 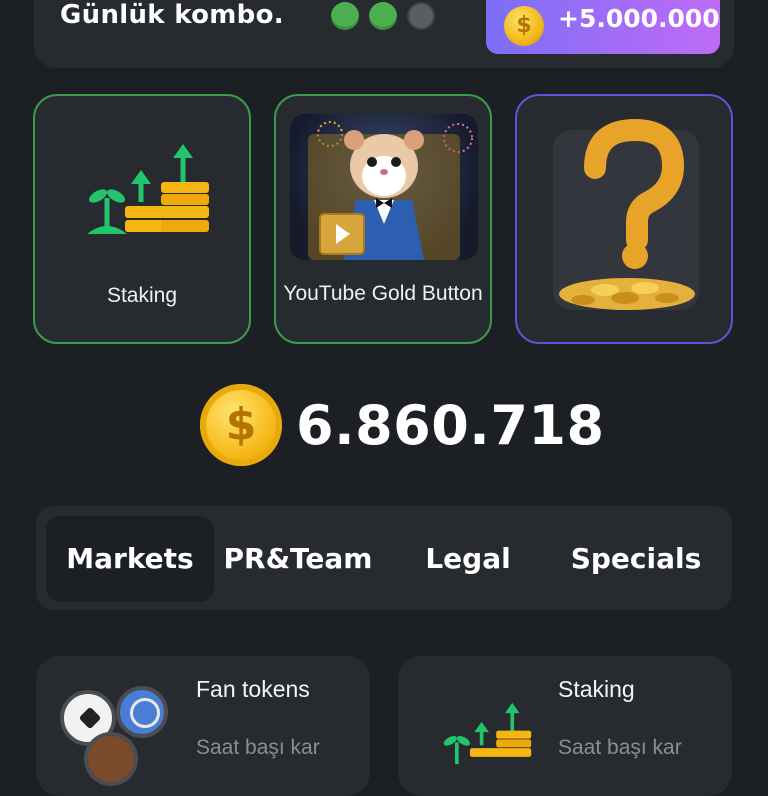 I want to click on hamster-youtube-gold-button-image, so click(x=384, y=187).